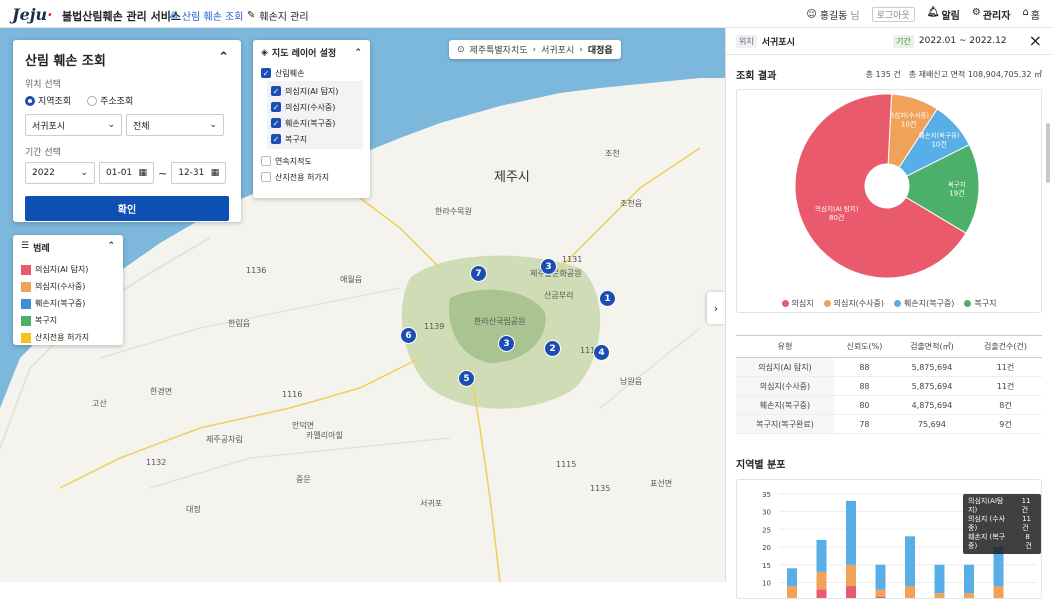 The image size is (1052, 599). Describe the element at coordinates (766, 584) in the screenshot. I see `y-tick-label: 10` at that location.